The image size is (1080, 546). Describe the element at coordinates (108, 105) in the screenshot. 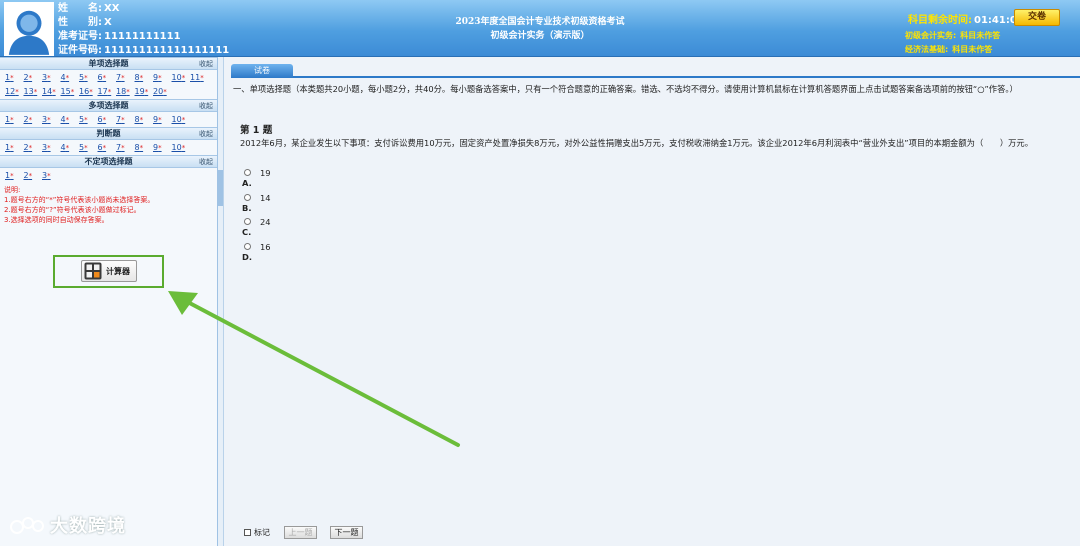

I see `section-header: 多项选择题 收起` at that location.